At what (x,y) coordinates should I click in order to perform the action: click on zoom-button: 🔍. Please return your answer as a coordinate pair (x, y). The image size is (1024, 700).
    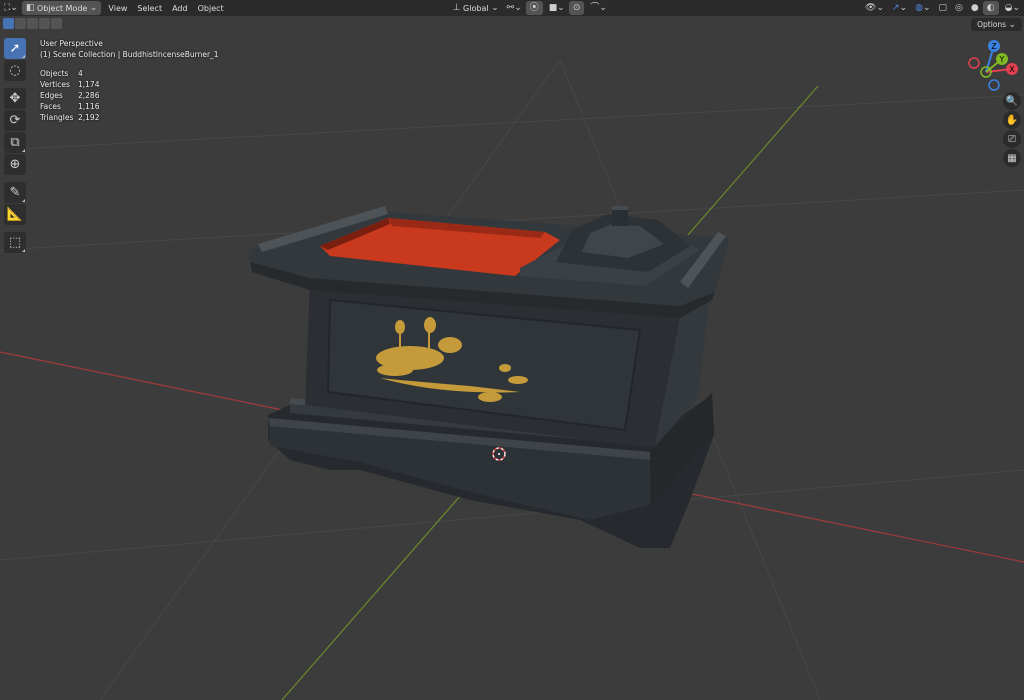
    Looking at the image, I should click on (1012, 101).